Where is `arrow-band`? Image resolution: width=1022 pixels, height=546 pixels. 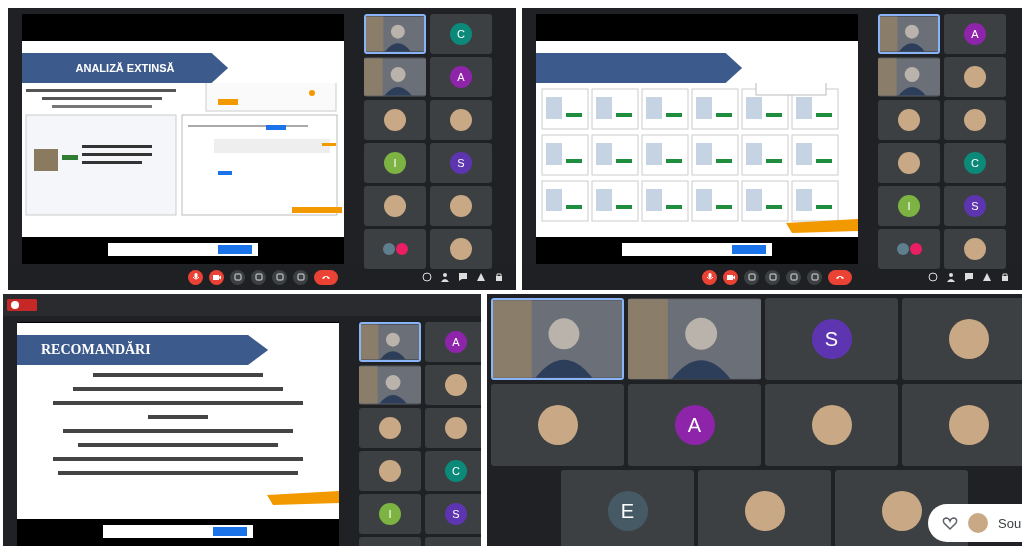 arrow-band is located at coordinates (303, 498).